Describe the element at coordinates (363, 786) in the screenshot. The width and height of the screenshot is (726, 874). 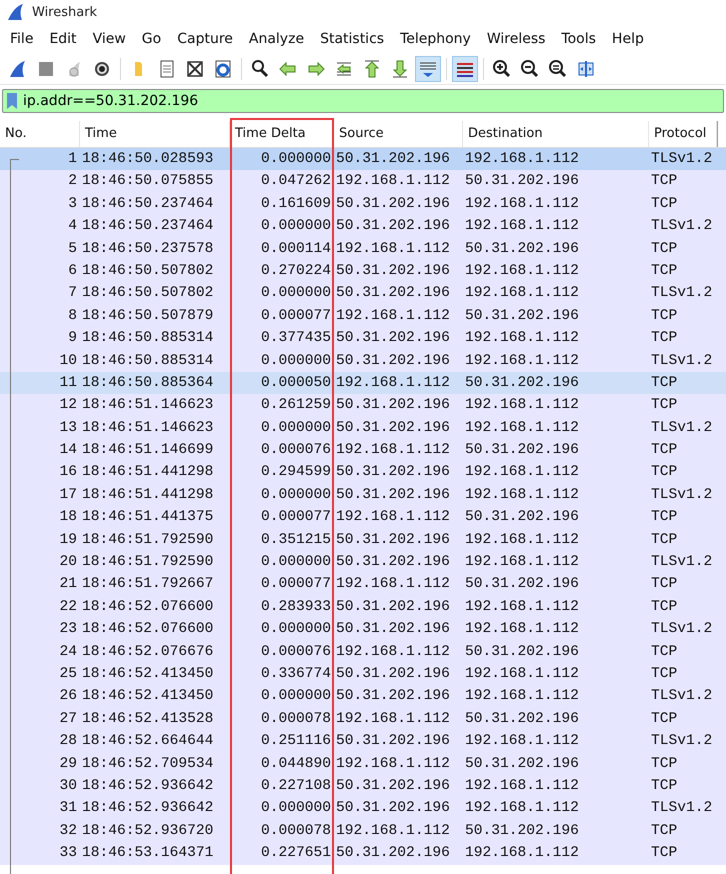
I see `packet-row: 30 18:46:52.936642 0.227108 50.31.202.196 192.168.1.112 TCP` at that location.